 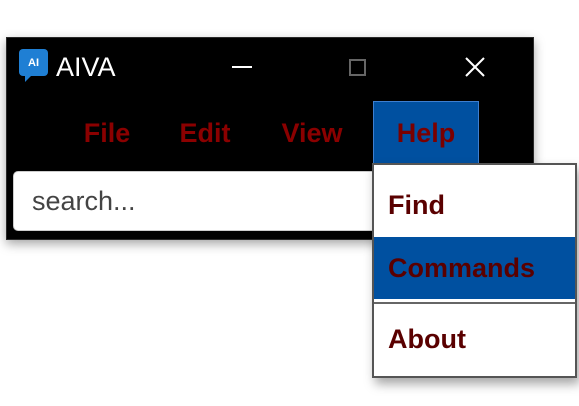 I want to click on maximize-icon, so click(x=357, y=67).